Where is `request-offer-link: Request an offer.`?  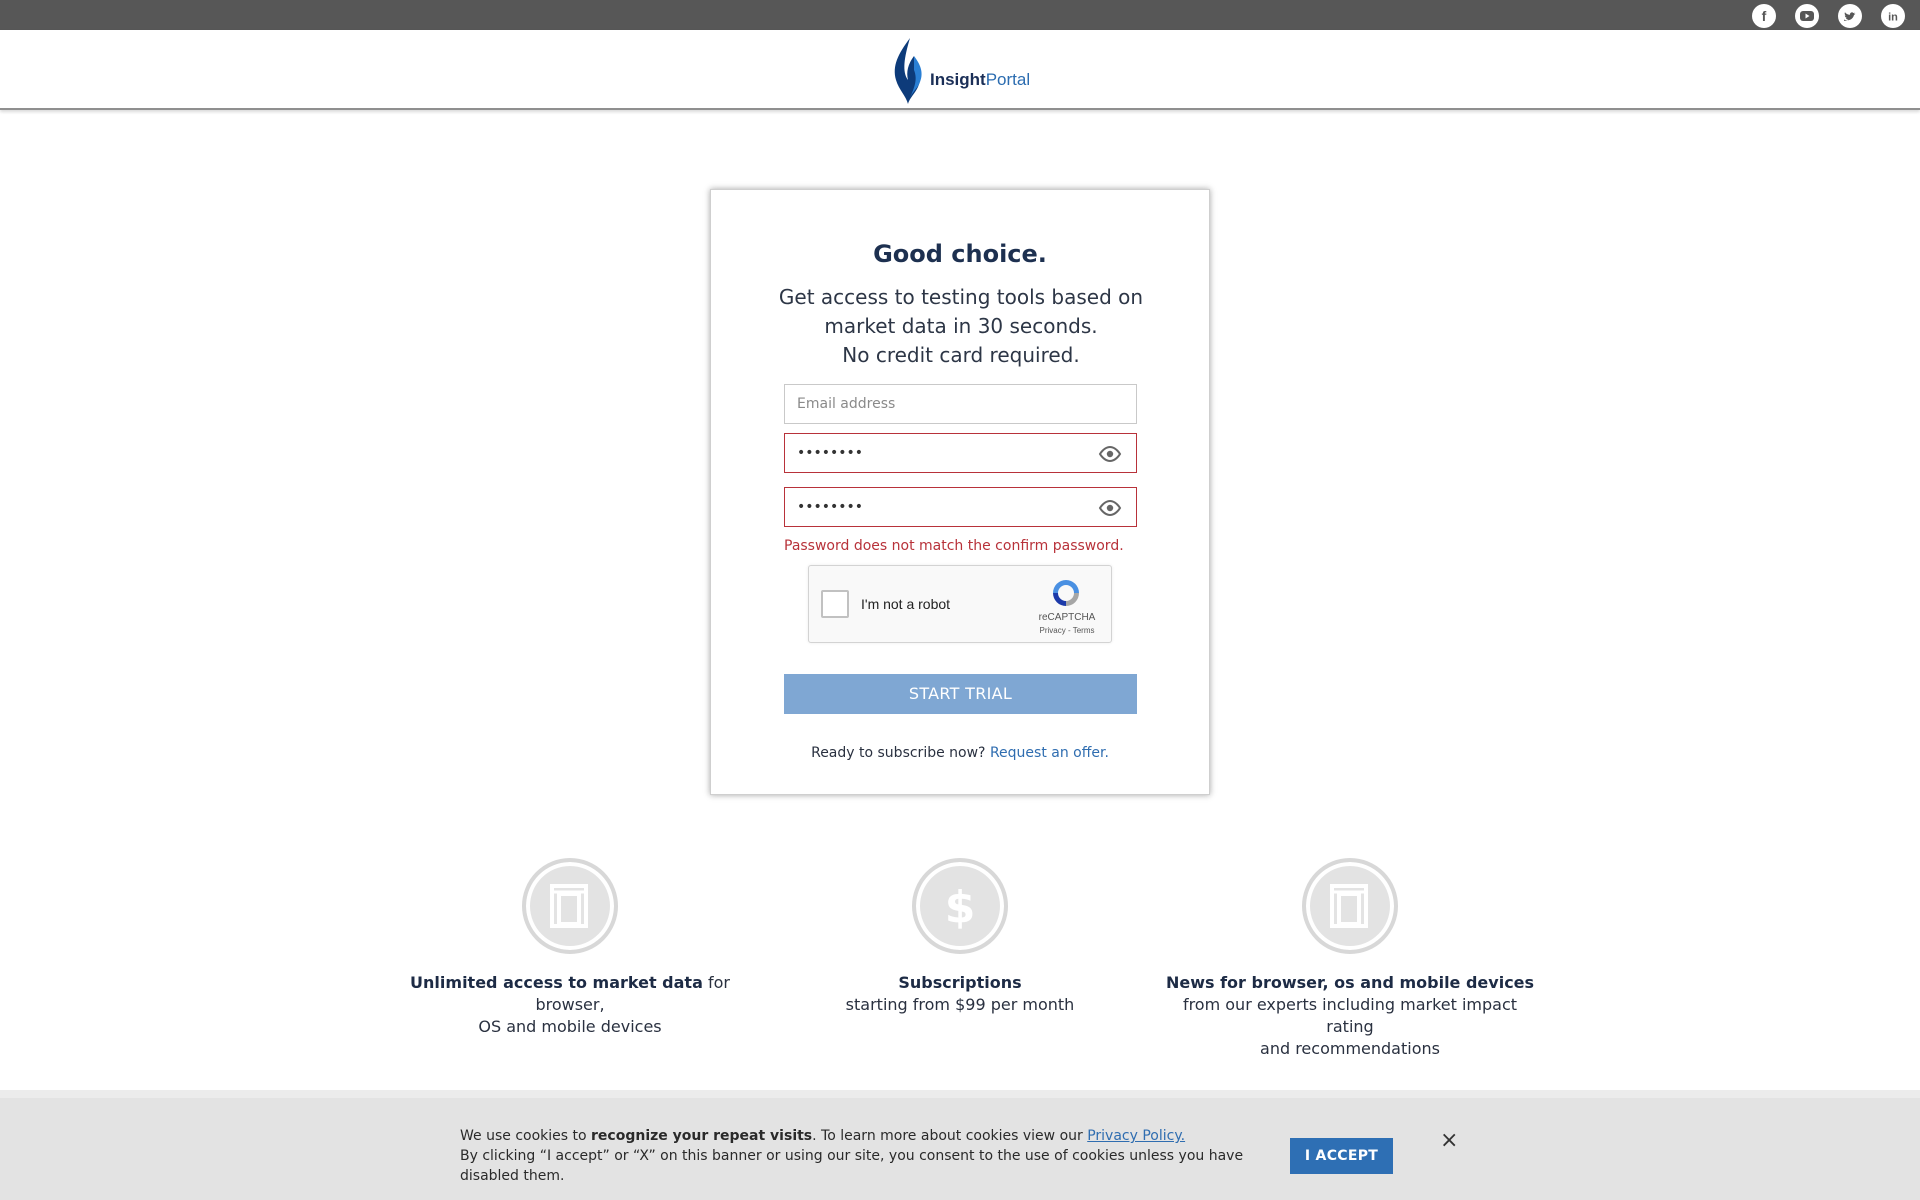 request-offer-link: Request an offer. is located at coordinates (1049, 753).